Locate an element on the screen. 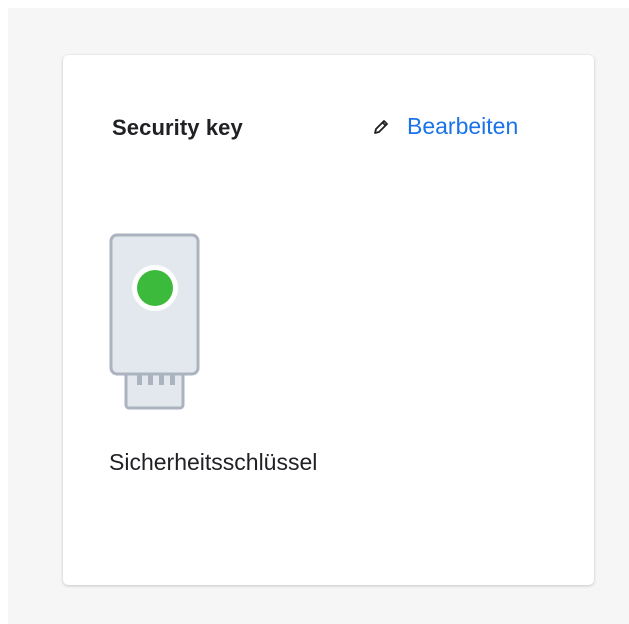  card-title: Security key is located at coordinates (177, 127).